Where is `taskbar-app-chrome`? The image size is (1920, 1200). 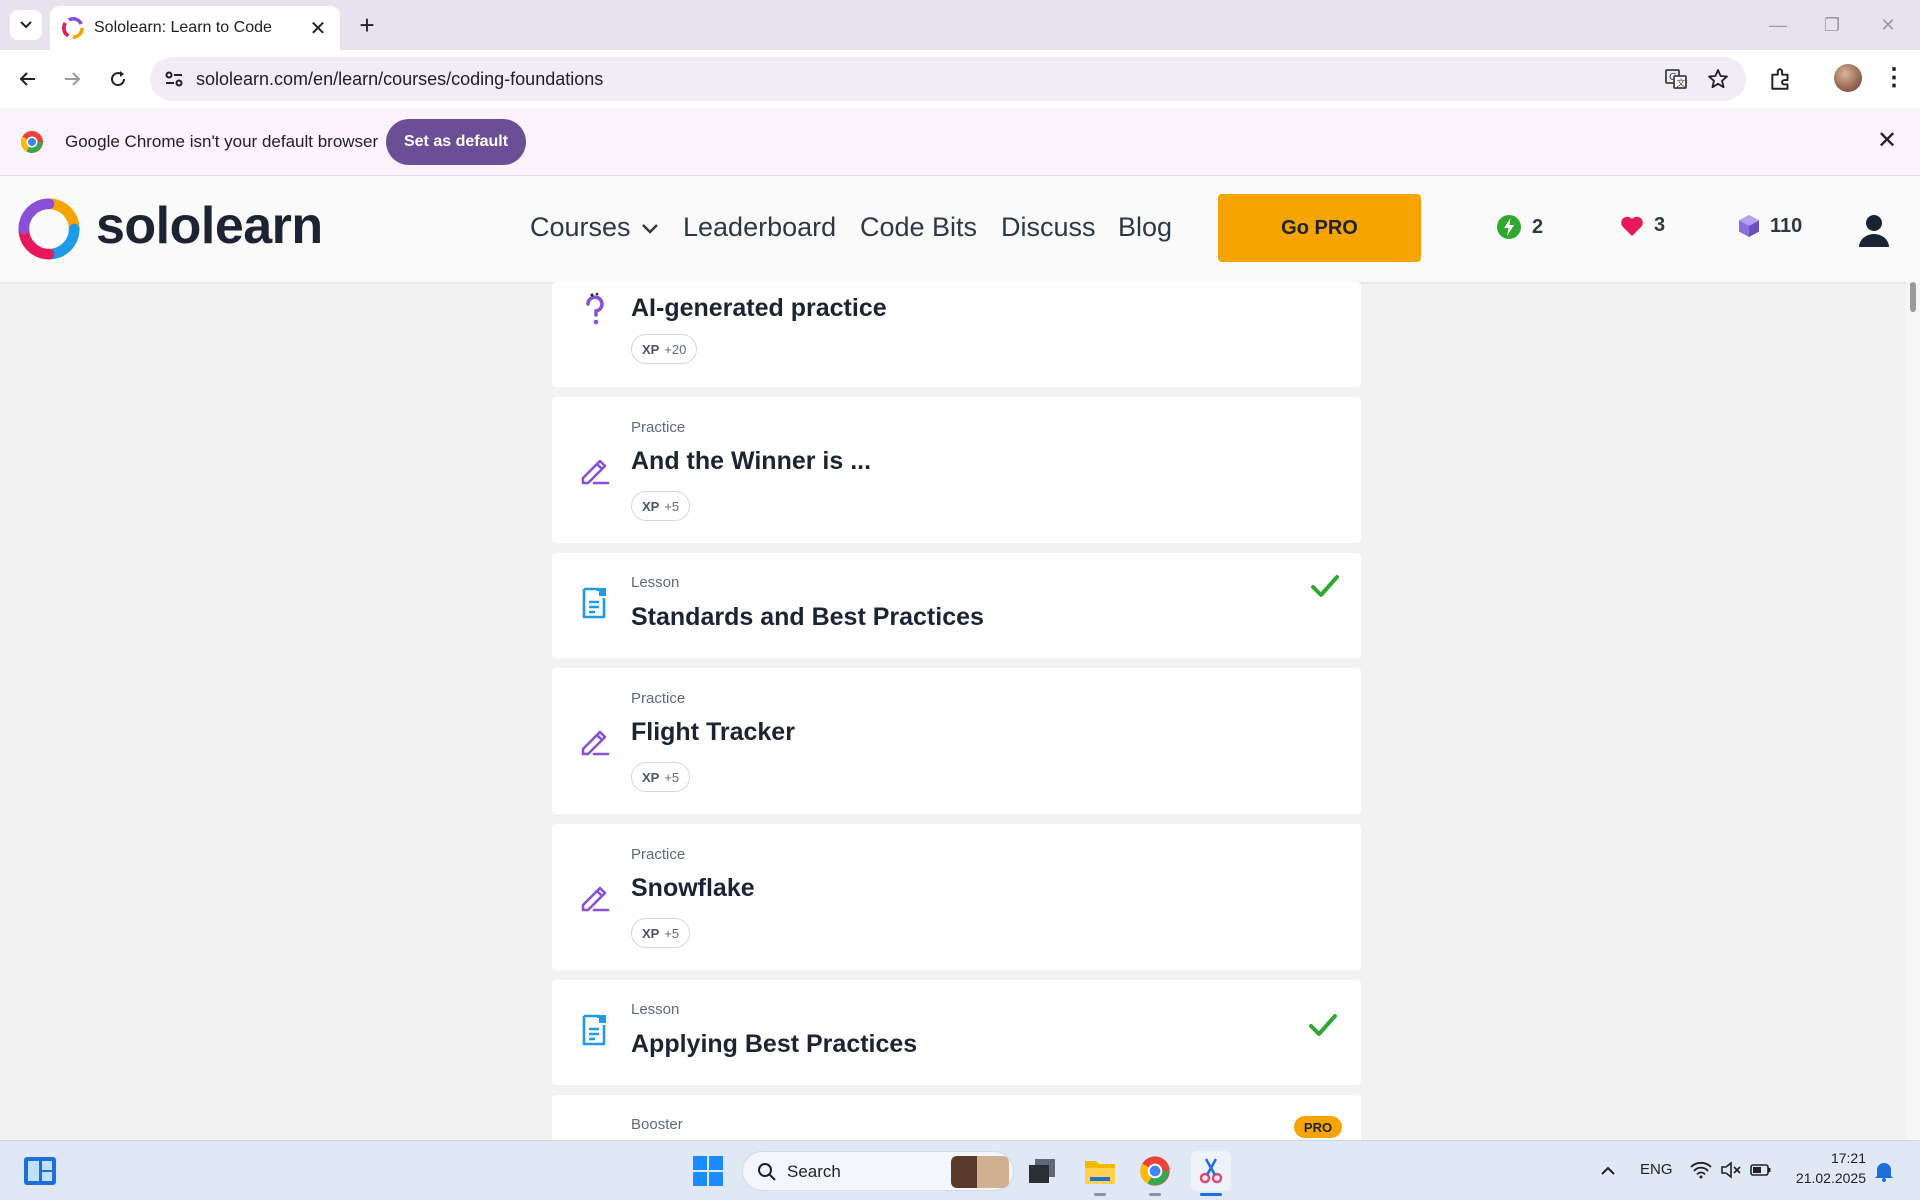 taskbar-app-chrome is located at coordinates (1155, 1171).